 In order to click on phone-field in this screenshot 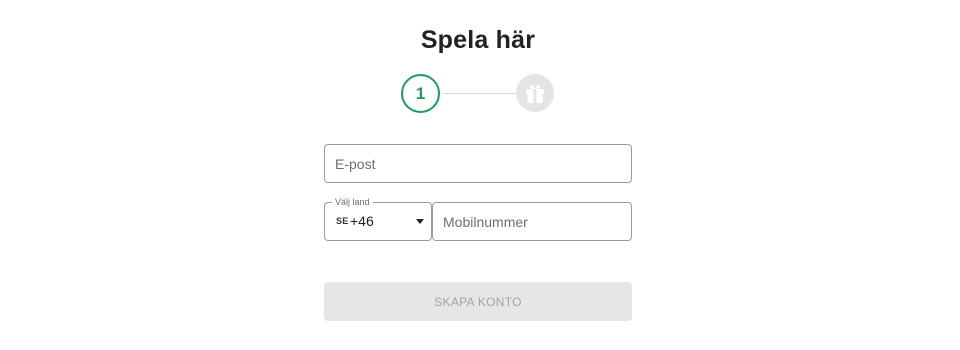, I will do `click(532, 221)`.